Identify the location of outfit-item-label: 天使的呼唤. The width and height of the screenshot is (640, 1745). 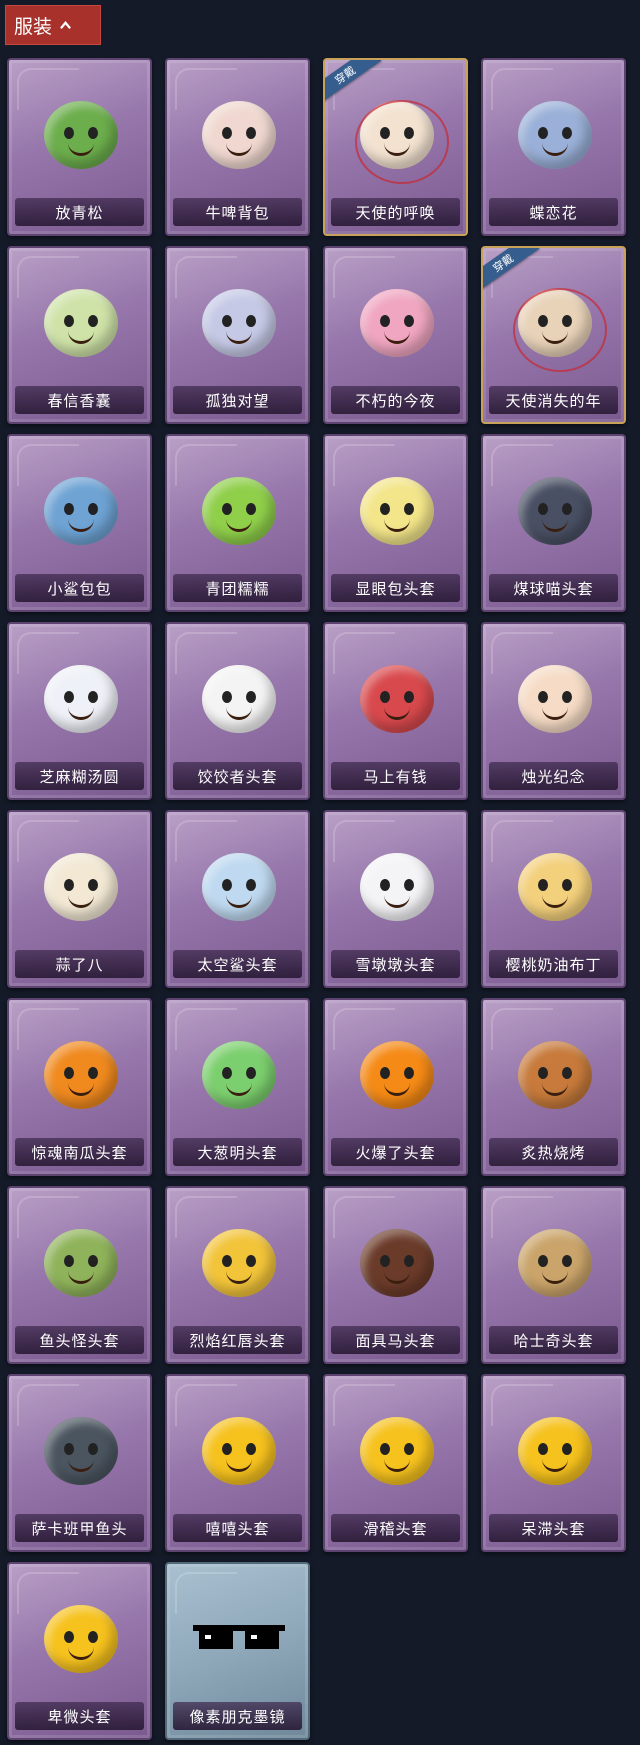
(395, 212).